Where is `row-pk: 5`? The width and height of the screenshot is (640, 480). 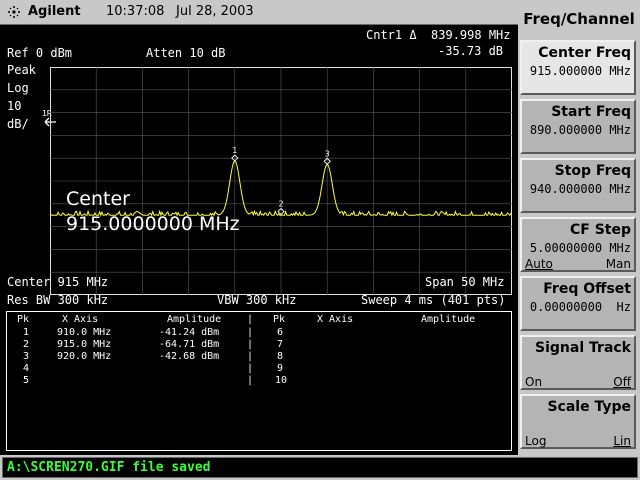
row-pk: 5 is located at coordinates (26, 380).